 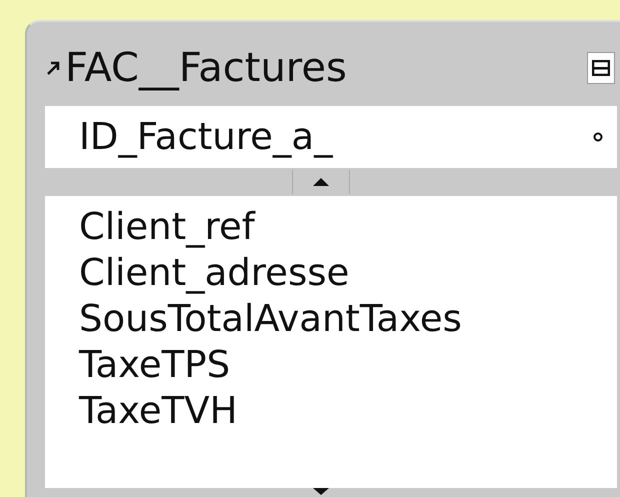 I want to click on scroll-up-icon, so click(x=321, y=182).